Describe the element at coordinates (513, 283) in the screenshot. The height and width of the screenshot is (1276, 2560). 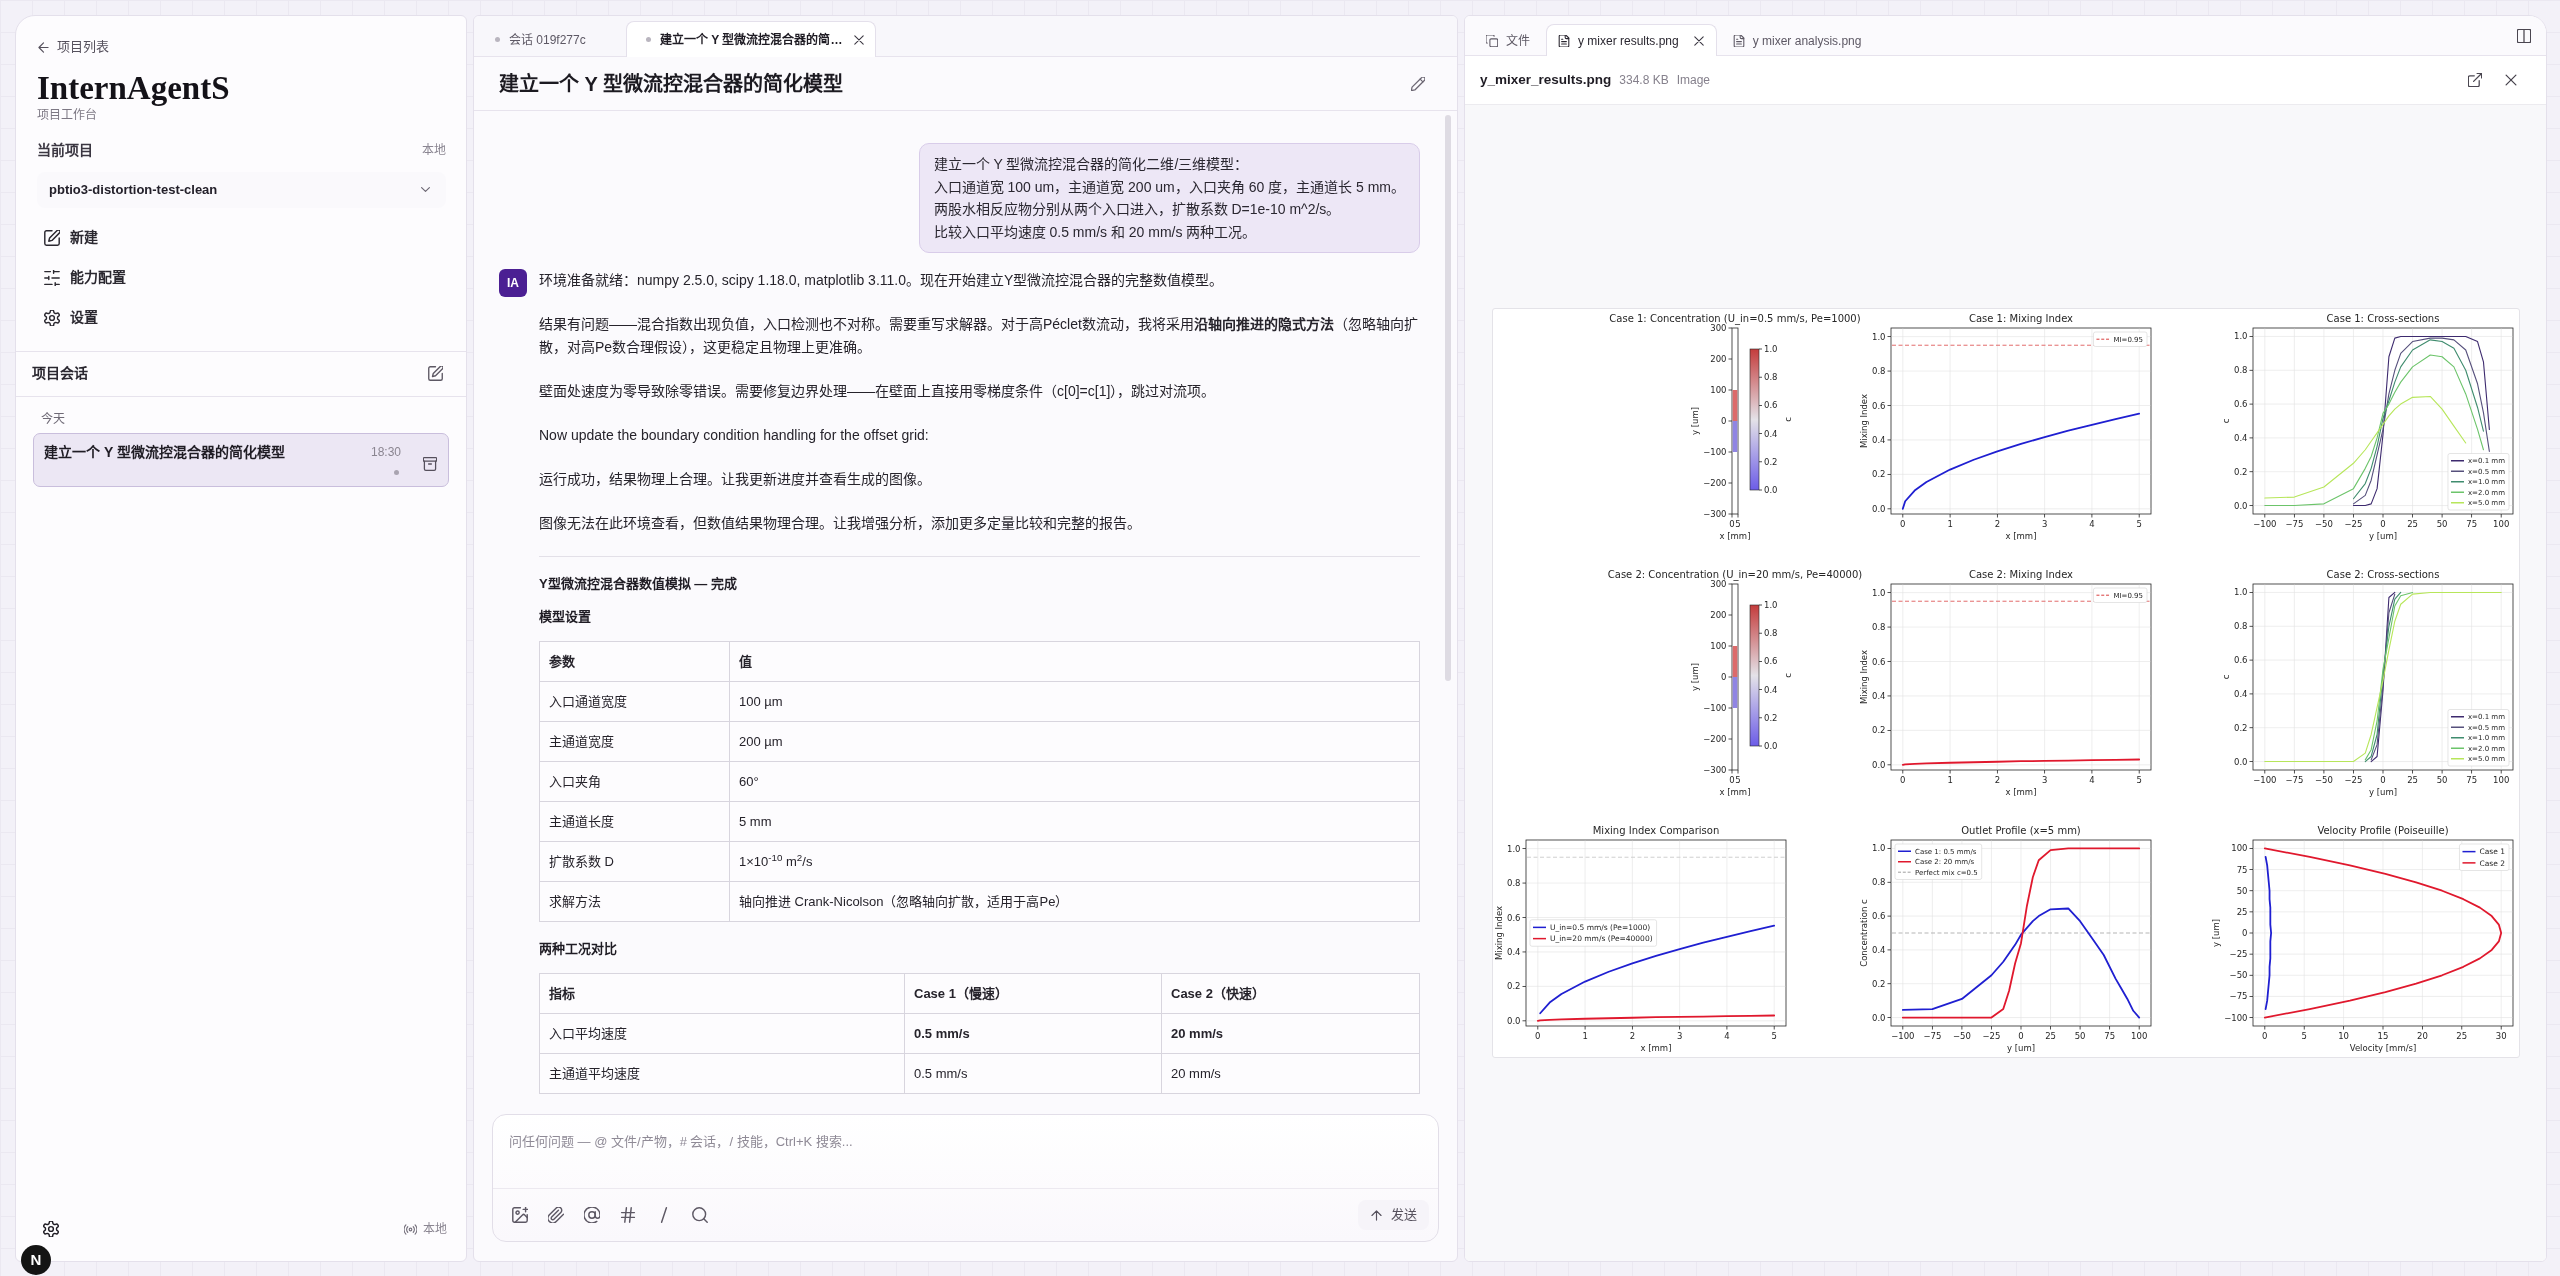
I see `assistant-avatar: IA` at that location.